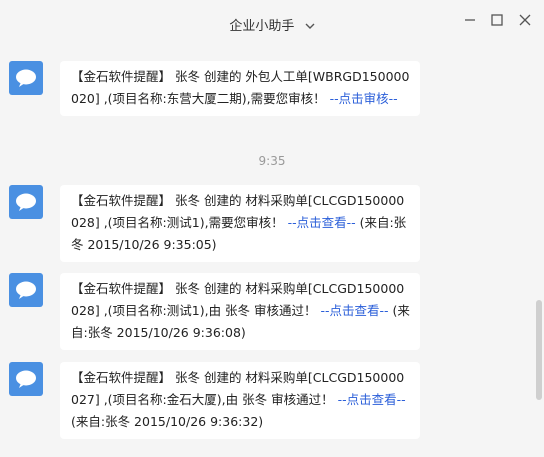 The image size is (544, 457). Describe the element at coordinates (525, 20) in the screenshot. I see `close-icon` at that location.